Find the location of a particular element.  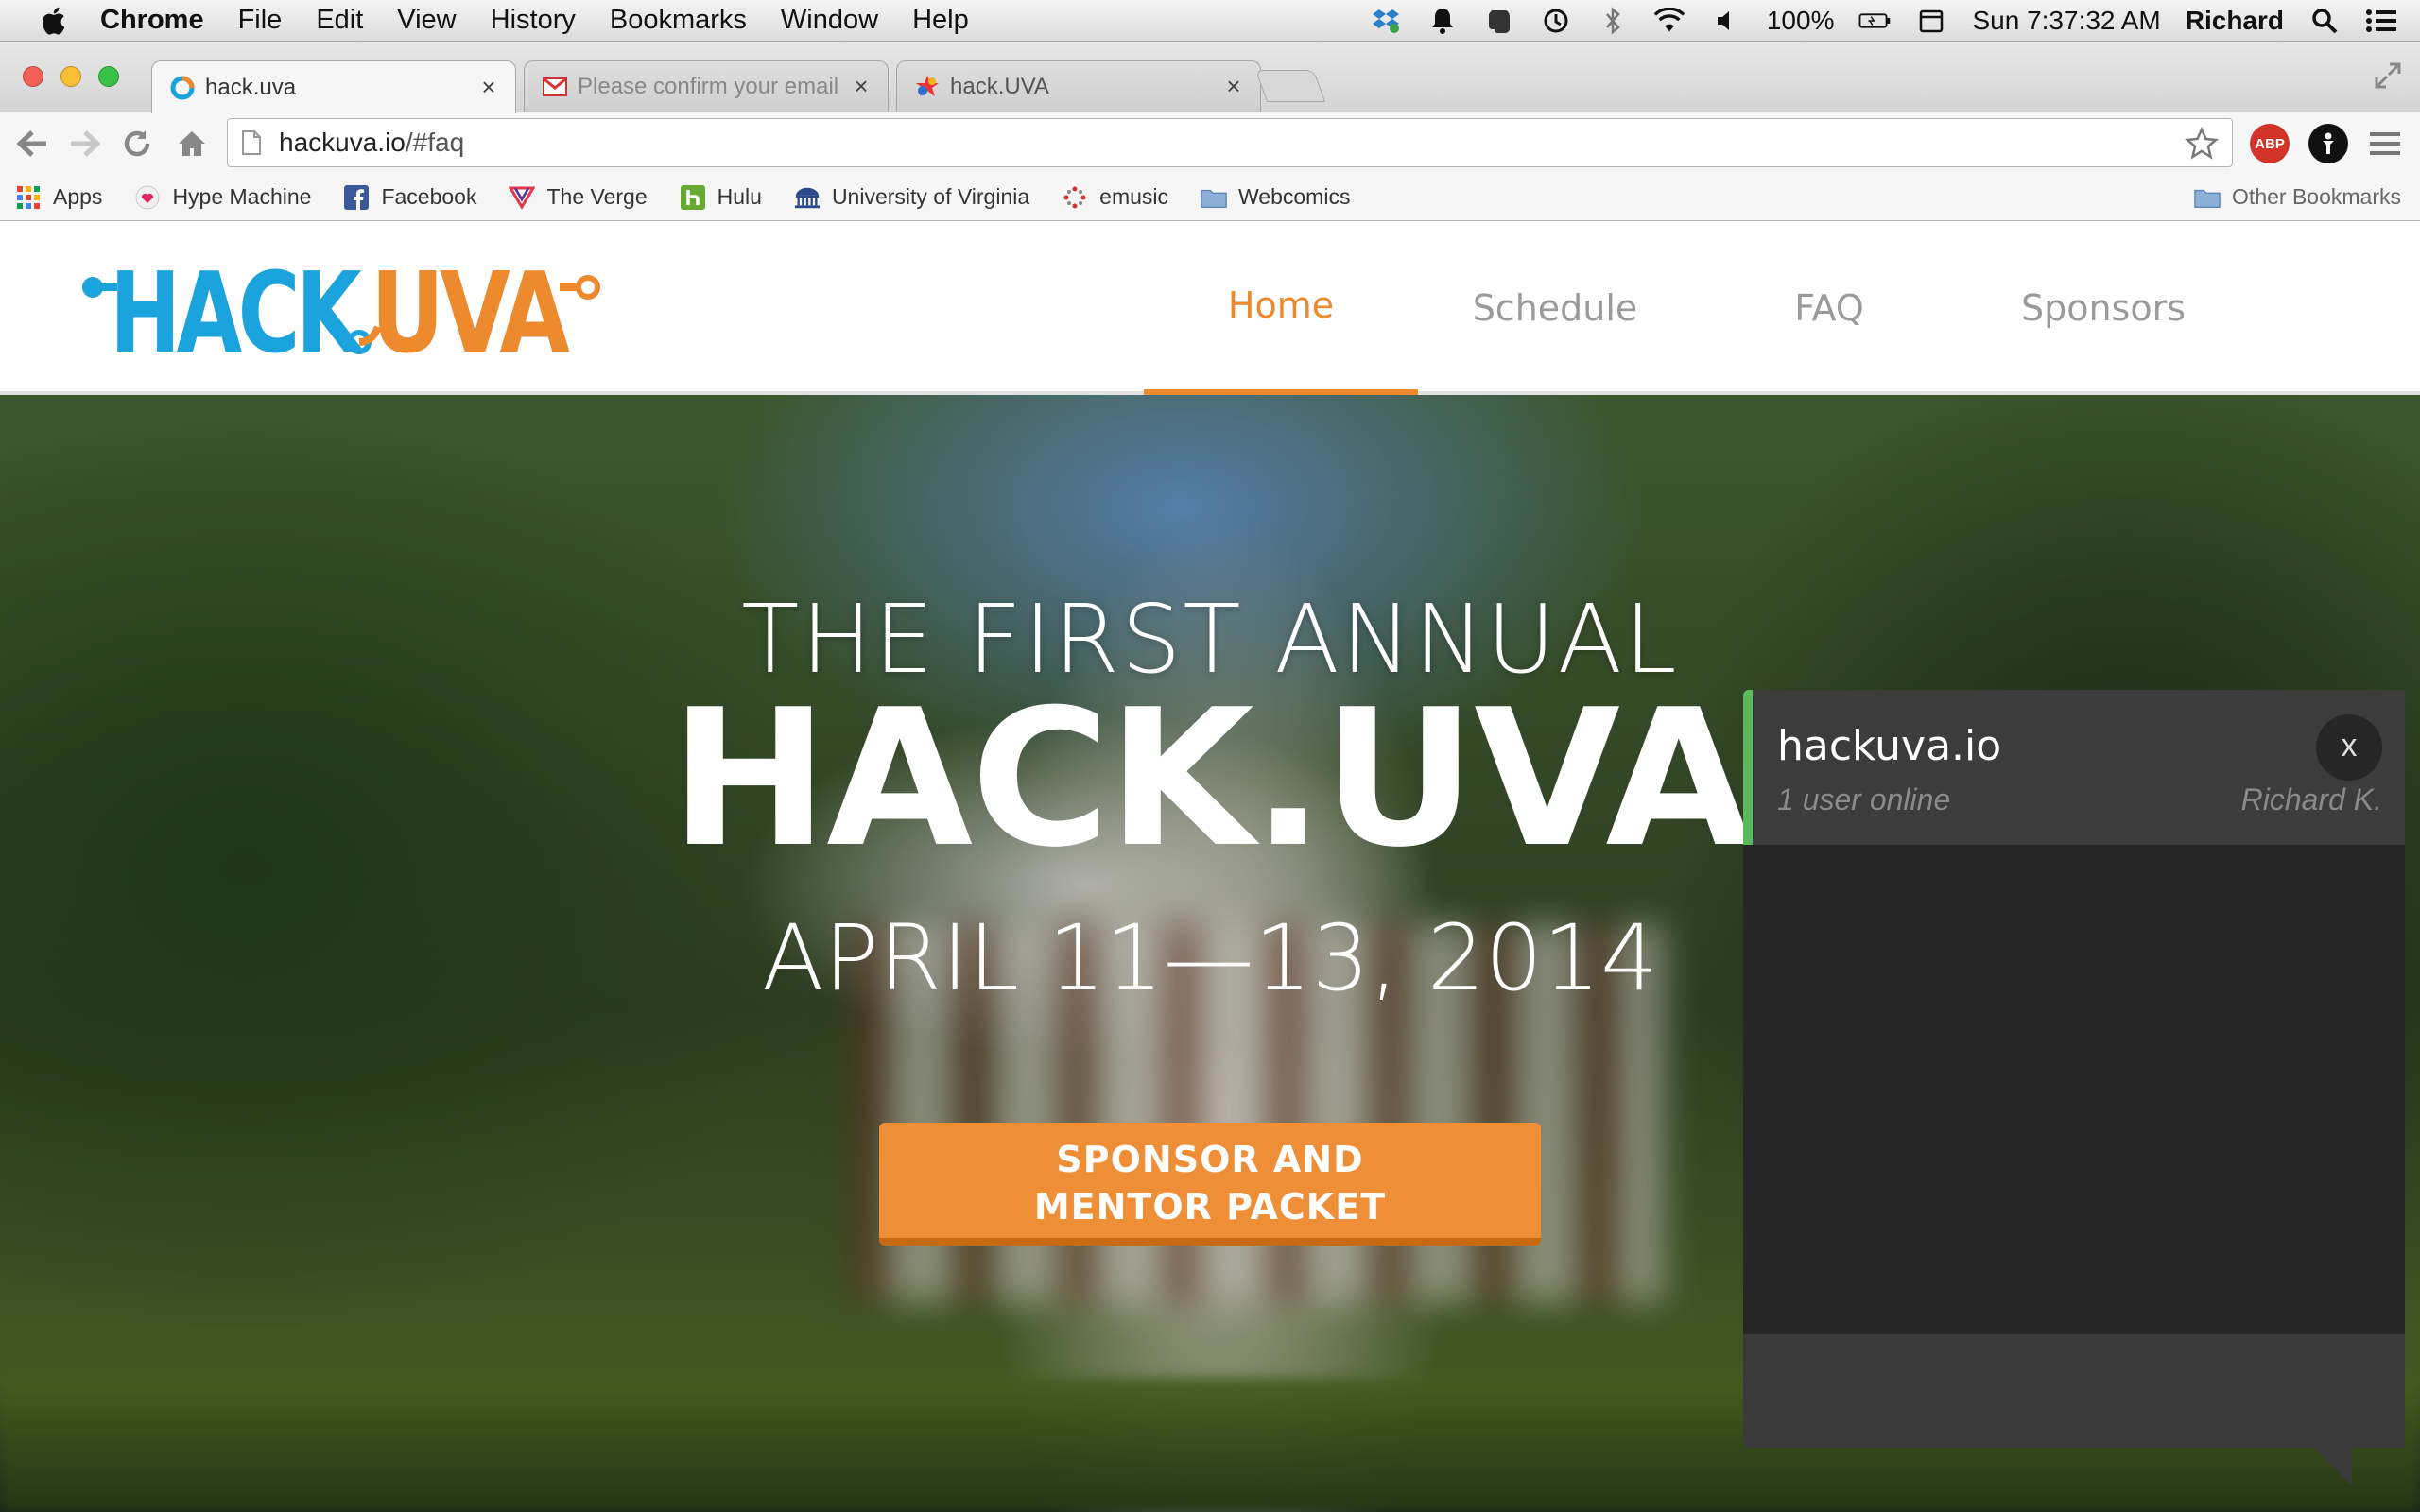

chat-message-input is located at coordinates (2074, 1391).